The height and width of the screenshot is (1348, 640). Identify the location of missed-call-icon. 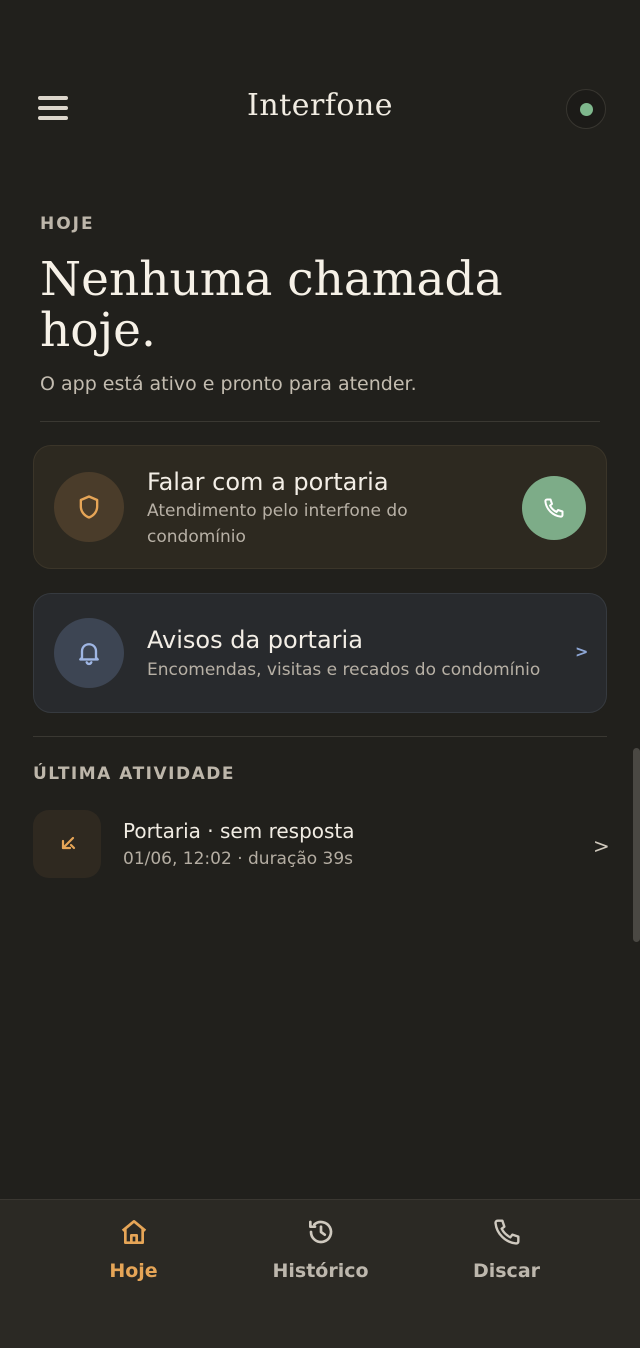
(67, 844).